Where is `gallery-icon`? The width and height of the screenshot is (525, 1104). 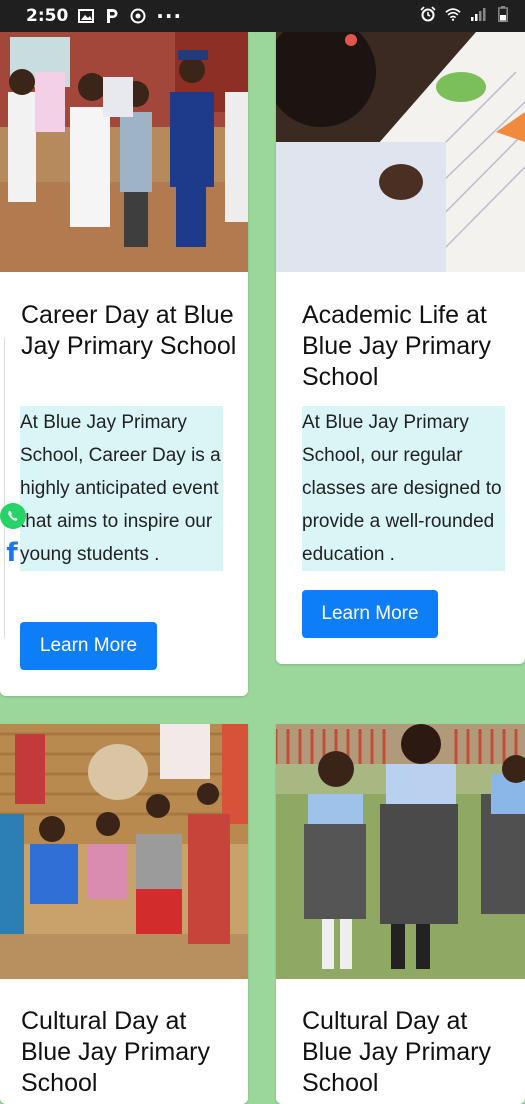
gallery-icon is located at coordinates (86, 16).